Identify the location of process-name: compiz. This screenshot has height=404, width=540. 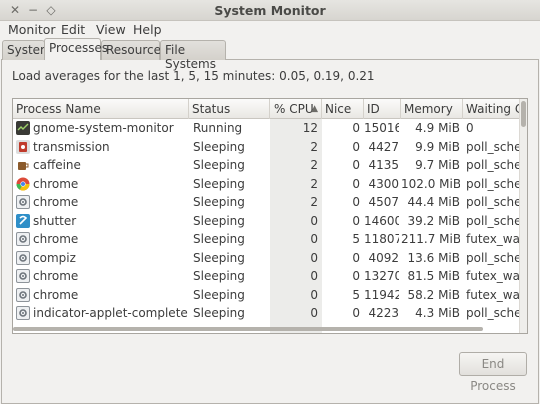
(54, 257).